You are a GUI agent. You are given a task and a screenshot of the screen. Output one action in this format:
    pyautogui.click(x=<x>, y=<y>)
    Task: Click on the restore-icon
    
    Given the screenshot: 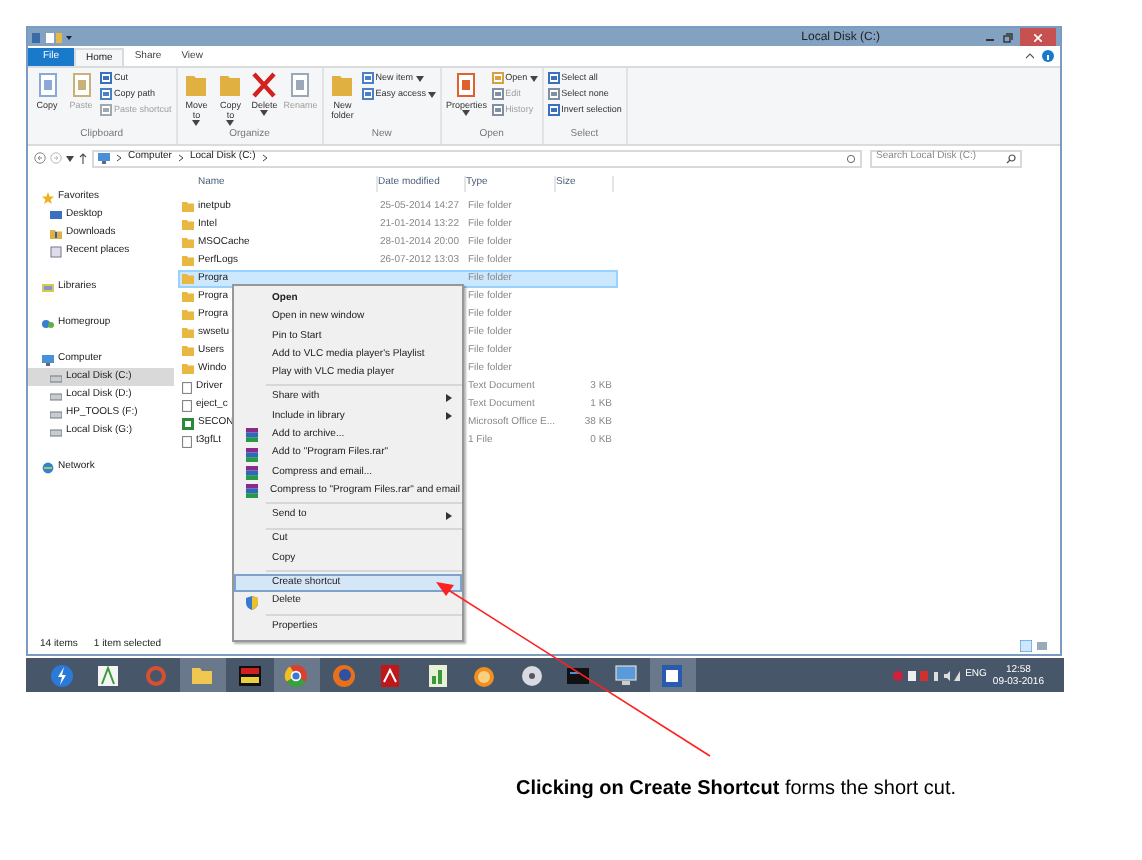 What is the action you would take?
    pyautogui.click(x=1008, y=37)
    